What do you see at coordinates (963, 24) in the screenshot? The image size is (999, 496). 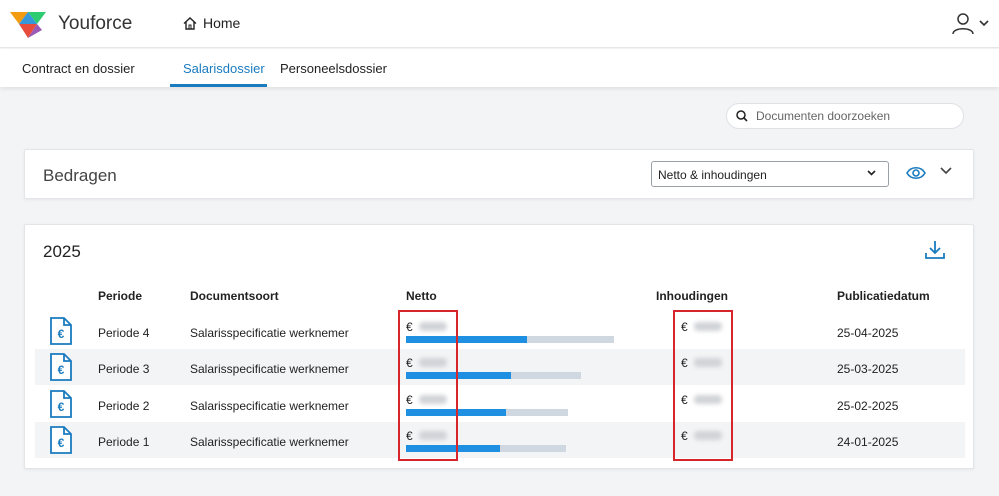 I see `user-icon` at bounding box center [963, 24].